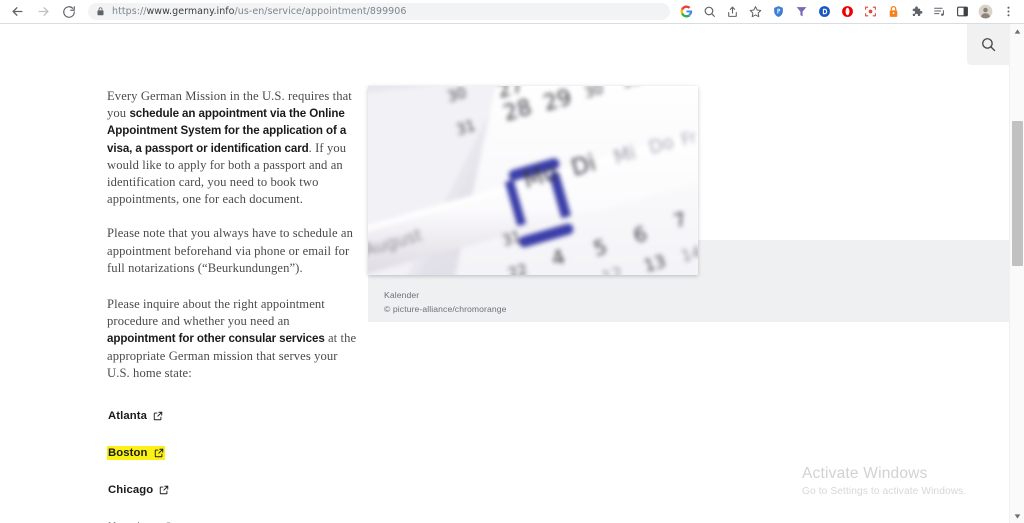  I want to click on chevron-up-icon, so click(1017, 31).